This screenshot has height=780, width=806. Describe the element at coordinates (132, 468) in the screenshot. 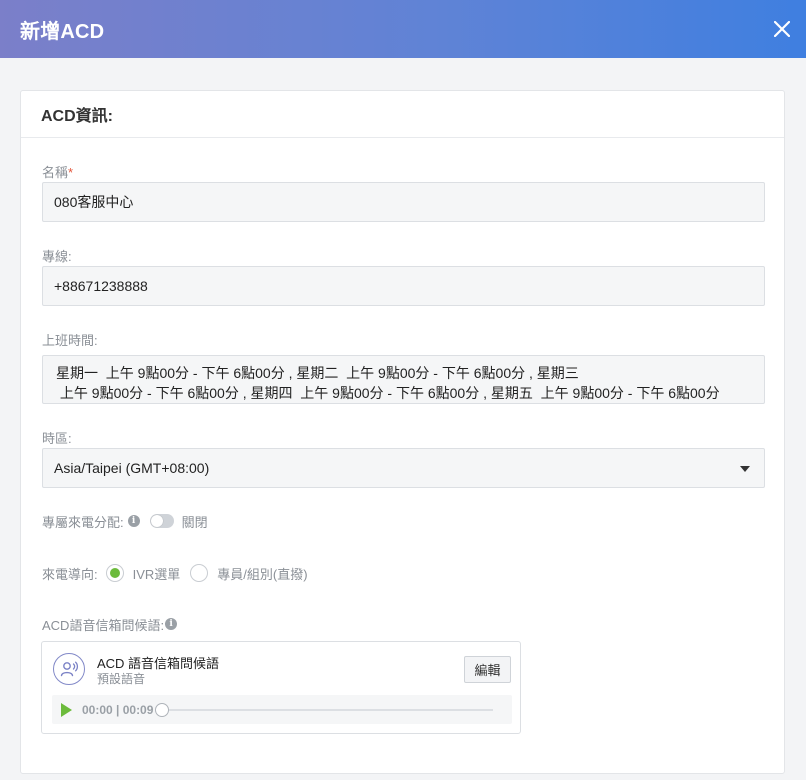

I see `timezone-value: Asia/Taipei (GMT+08:00)` at that location.